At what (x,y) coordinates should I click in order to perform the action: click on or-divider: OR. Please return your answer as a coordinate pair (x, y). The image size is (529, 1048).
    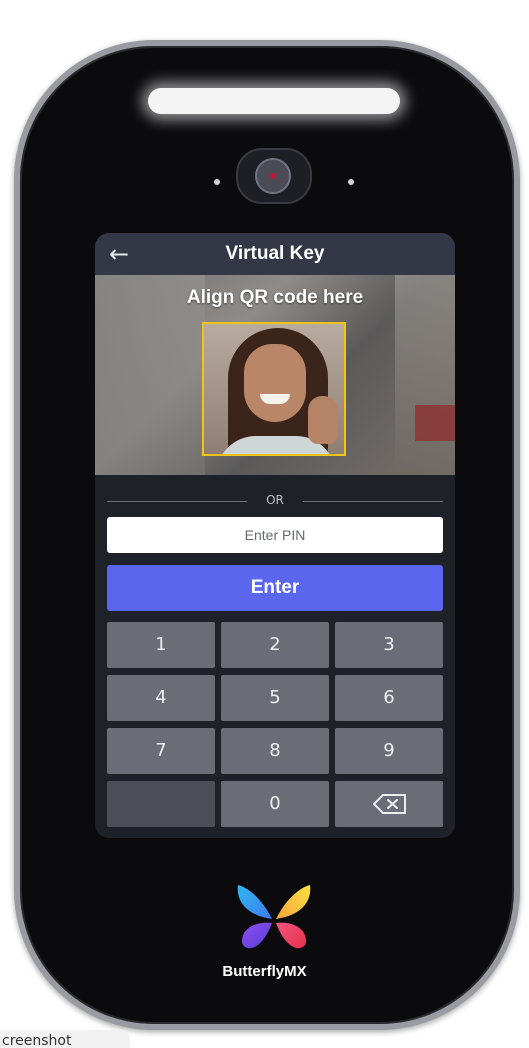
    Looking at the image, I should click on (275, 500).